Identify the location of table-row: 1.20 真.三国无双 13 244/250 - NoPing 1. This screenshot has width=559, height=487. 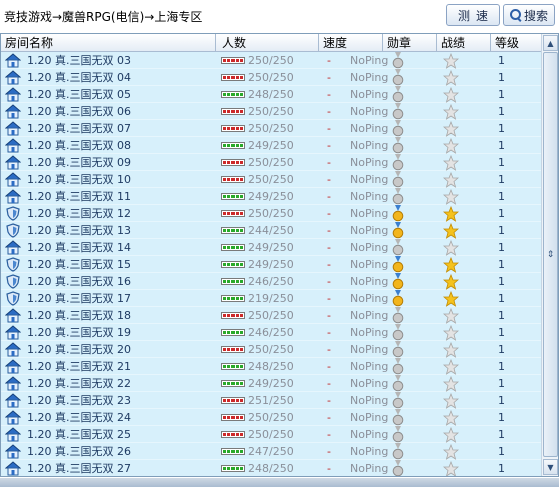
(271, 230).